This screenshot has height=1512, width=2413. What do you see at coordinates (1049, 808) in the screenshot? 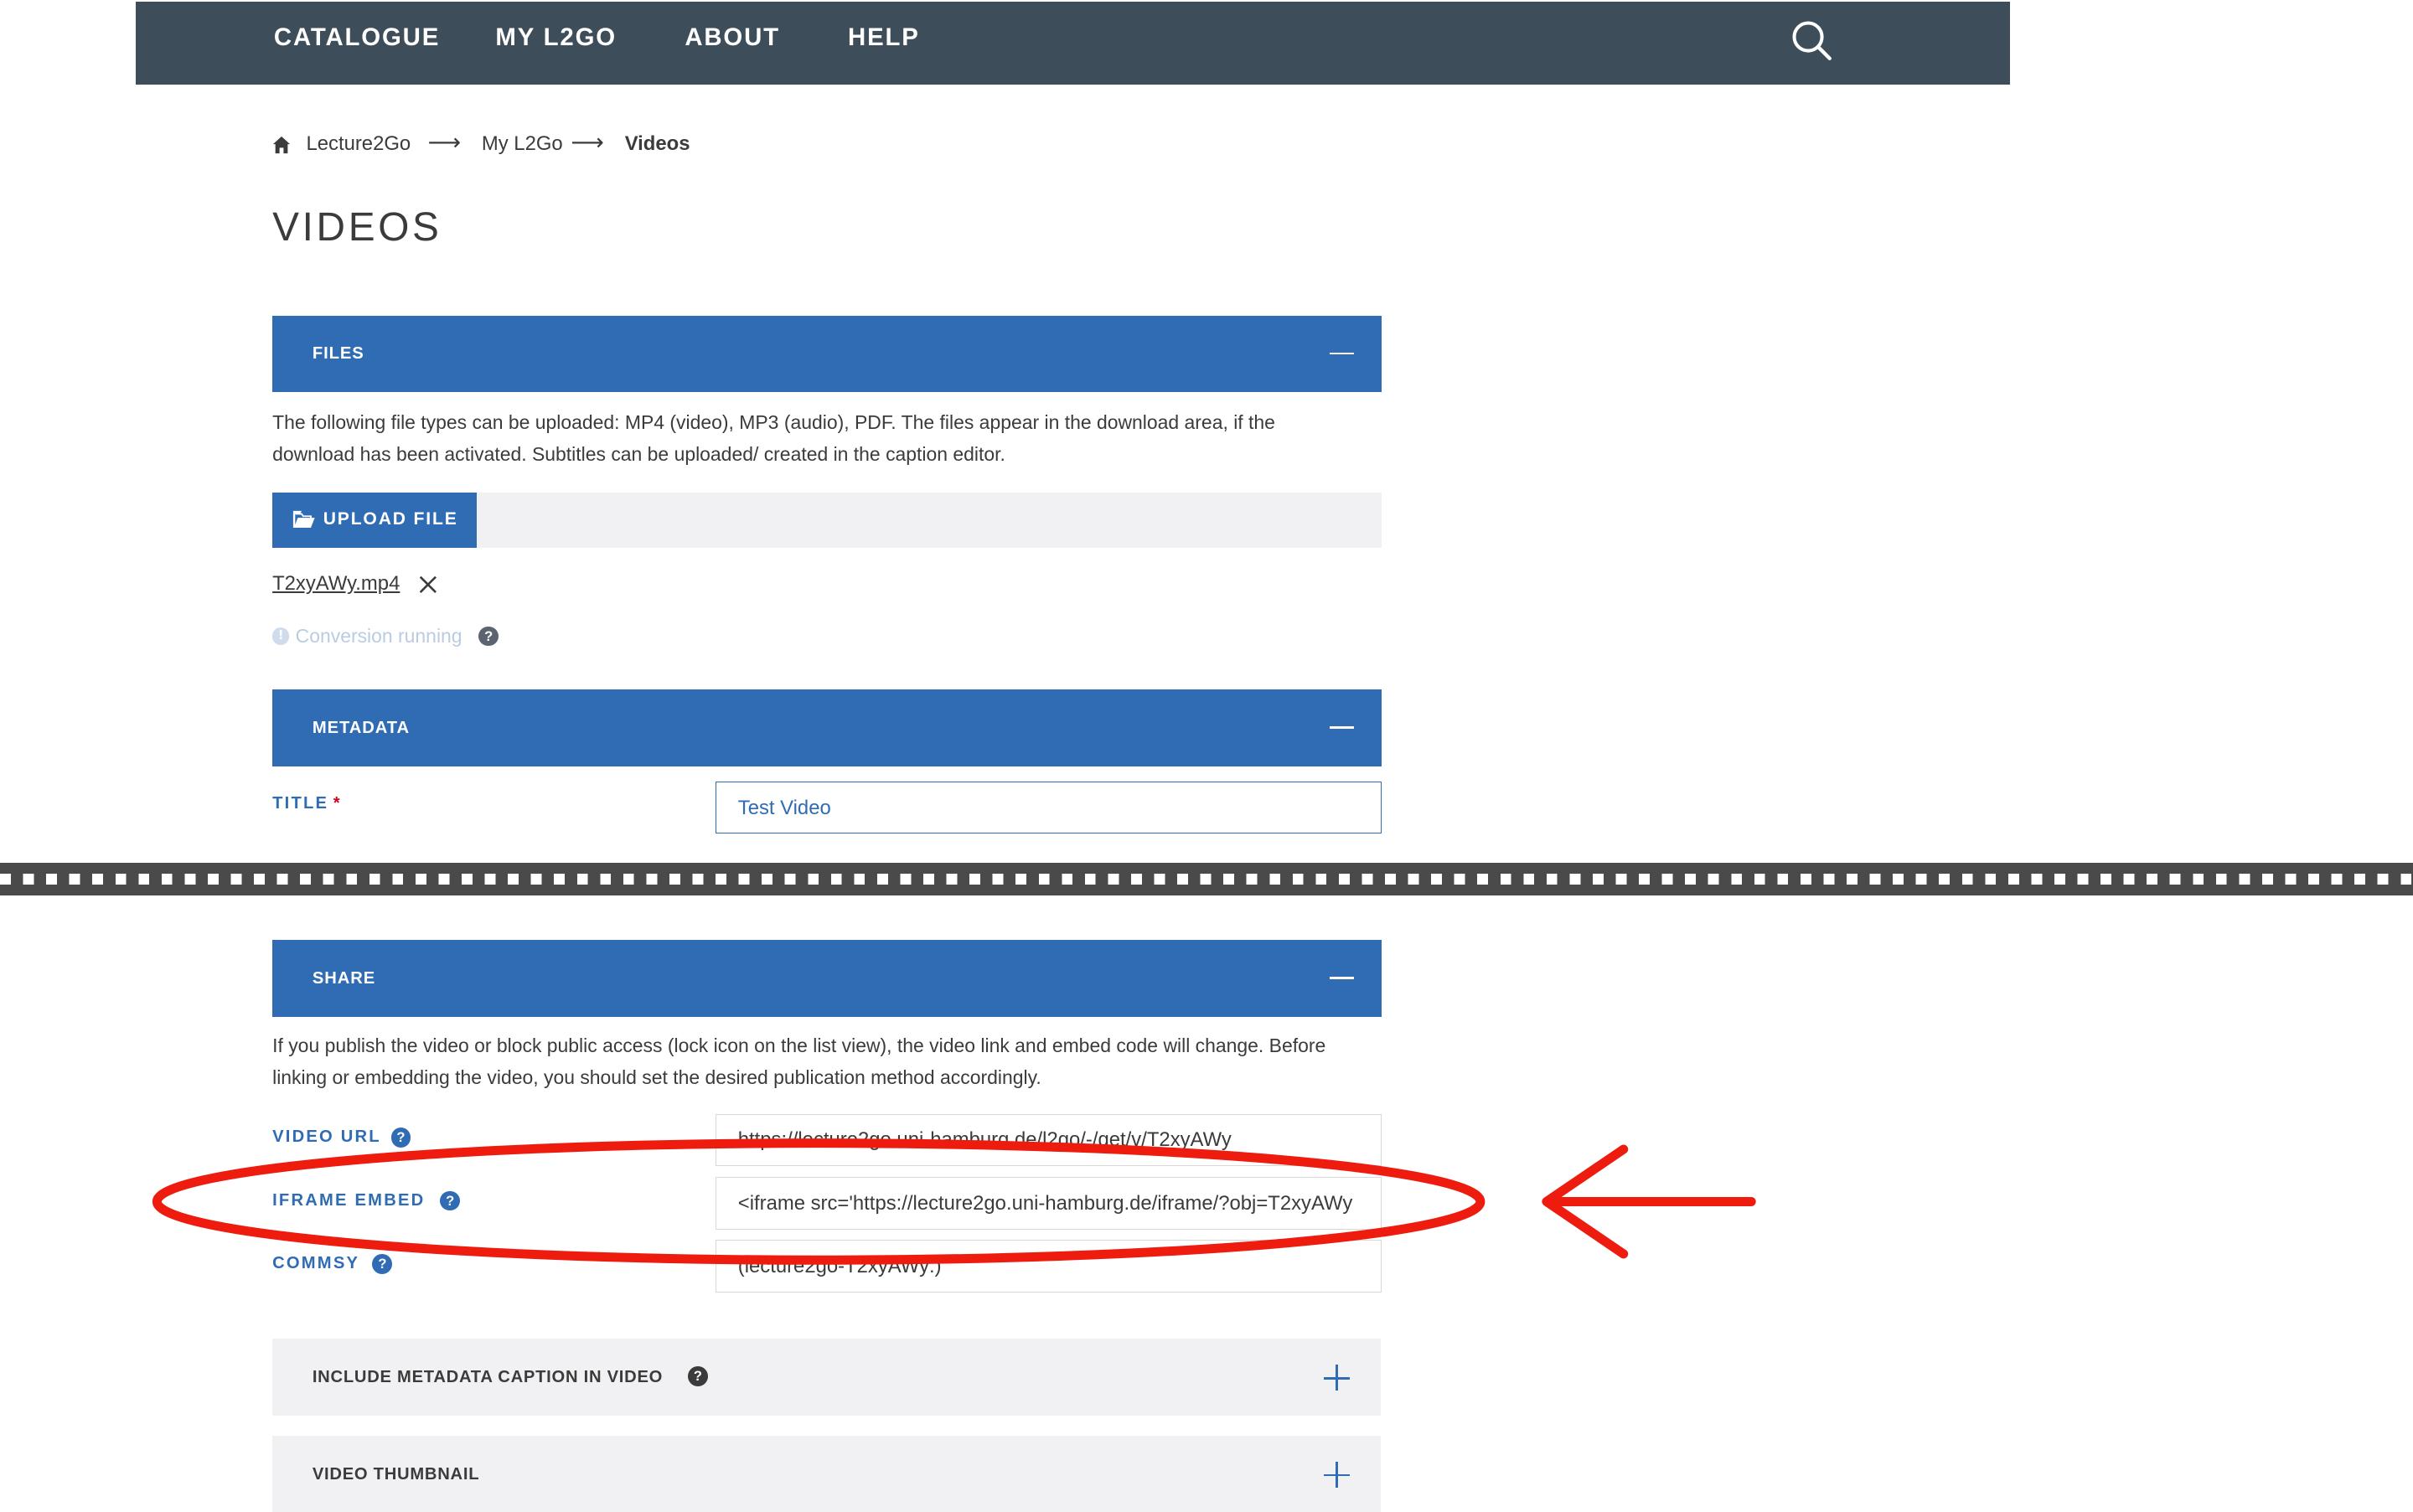
I see `title-input: Test Video` at bounding box center [1049, 808].